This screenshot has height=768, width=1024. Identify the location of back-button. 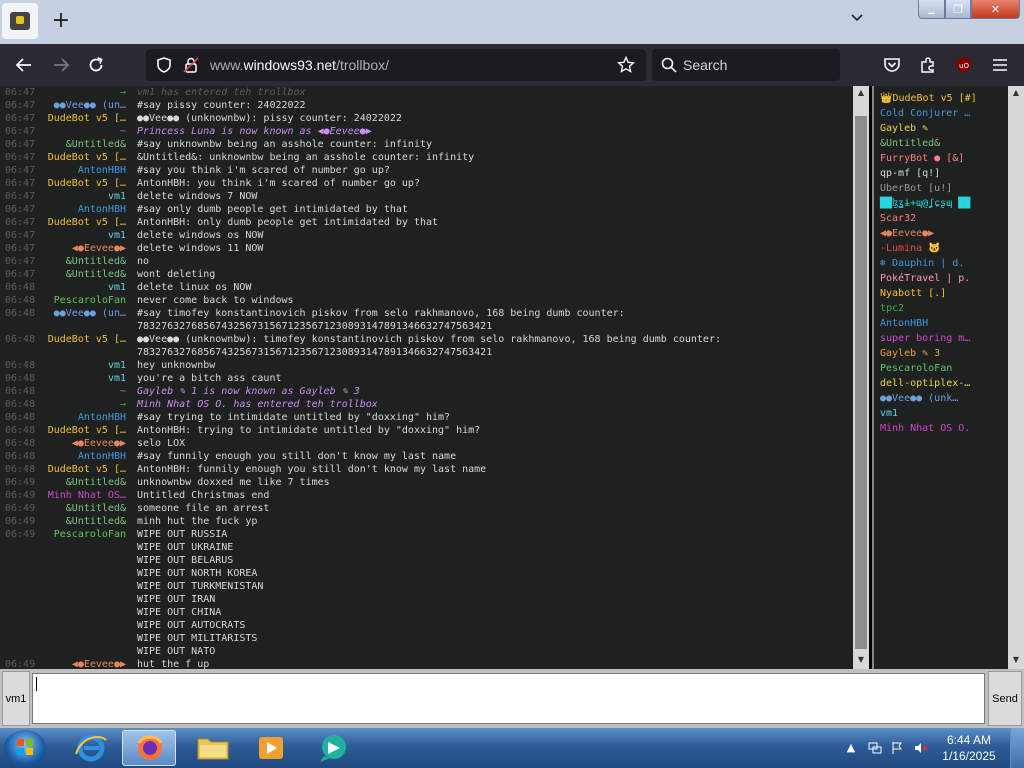
(24, 65).